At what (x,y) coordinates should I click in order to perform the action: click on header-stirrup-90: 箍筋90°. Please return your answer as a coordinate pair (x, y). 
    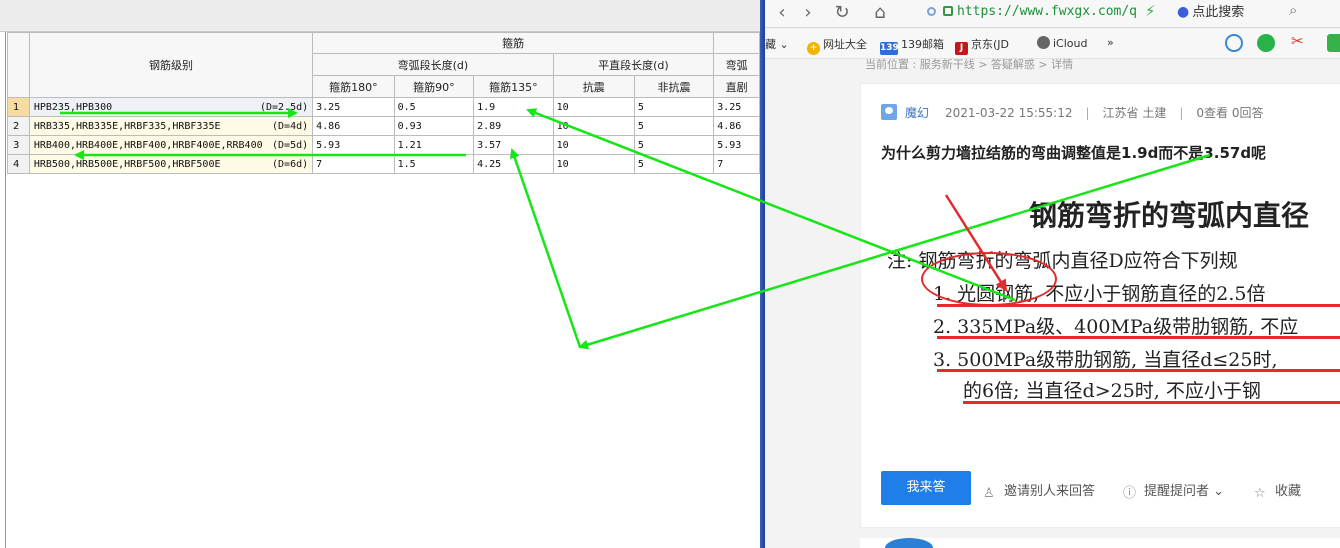
    Looking at the image, I should click on (434, 86).